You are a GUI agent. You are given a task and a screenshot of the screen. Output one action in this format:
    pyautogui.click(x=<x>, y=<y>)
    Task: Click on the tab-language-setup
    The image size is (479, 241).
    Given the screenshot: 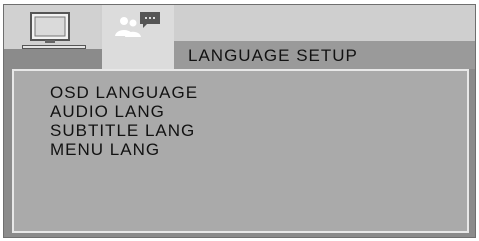 What is the action you would take?
    pyautogui.click(x=138, y=38)
    